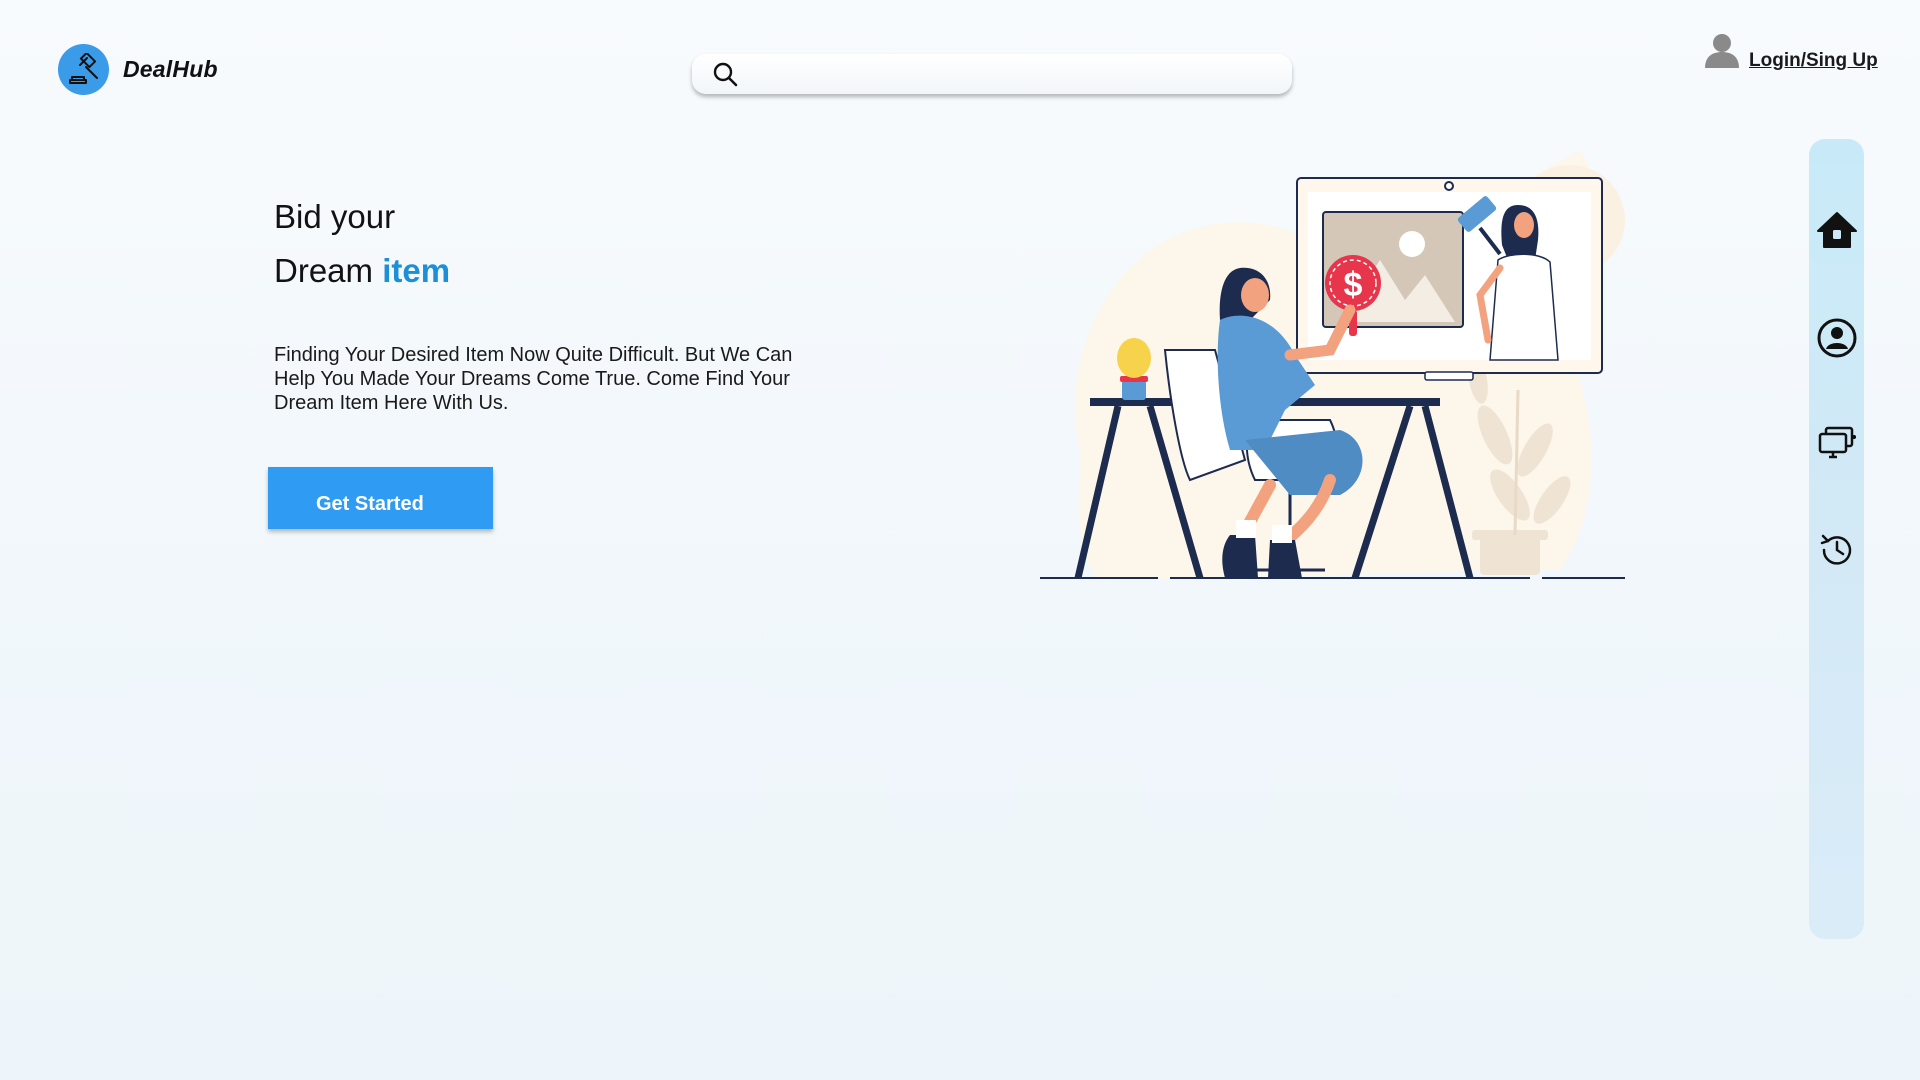  I want to click on hero-title-plain: Dream, so click(324, 270).